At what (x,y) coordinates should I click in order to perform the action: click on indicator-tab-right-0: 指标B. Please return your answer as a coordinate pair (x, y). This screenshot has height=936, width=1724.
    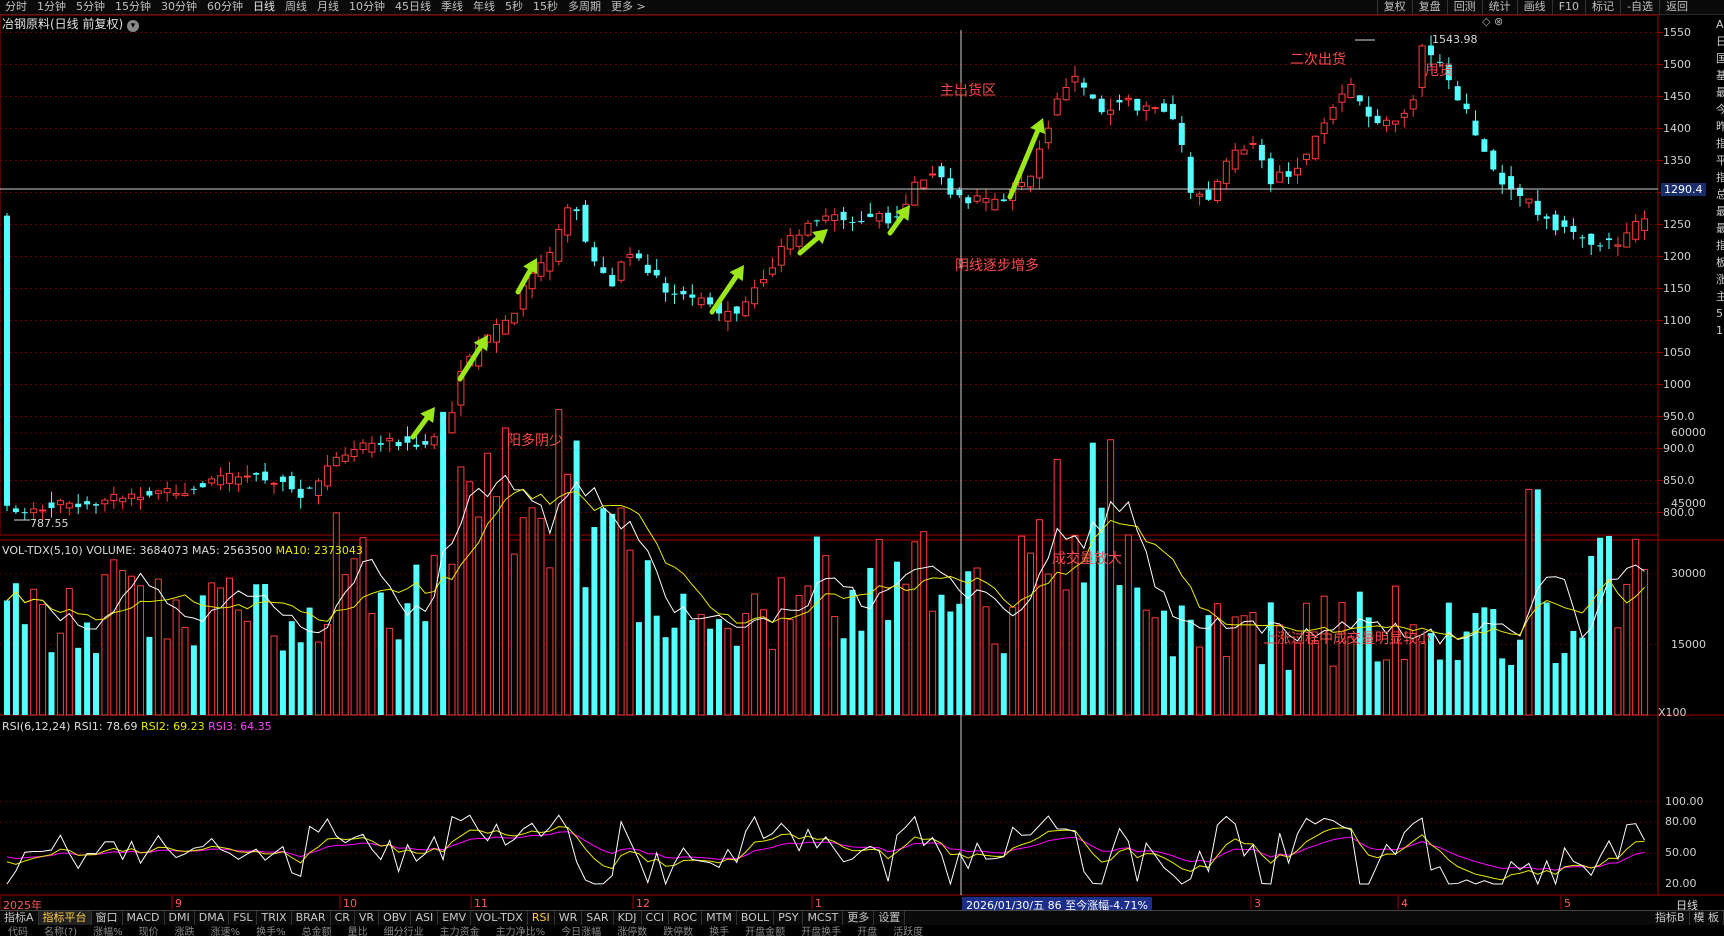
    Looking at the image, I should click on (1670, 918).